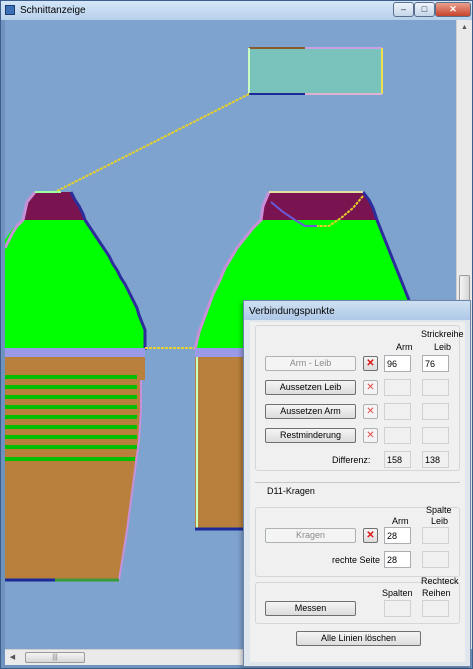  Describe the element at coordinates (370, 435) in the screenshot. I see `restminderung-clear-x-icon: ✕` at that location.